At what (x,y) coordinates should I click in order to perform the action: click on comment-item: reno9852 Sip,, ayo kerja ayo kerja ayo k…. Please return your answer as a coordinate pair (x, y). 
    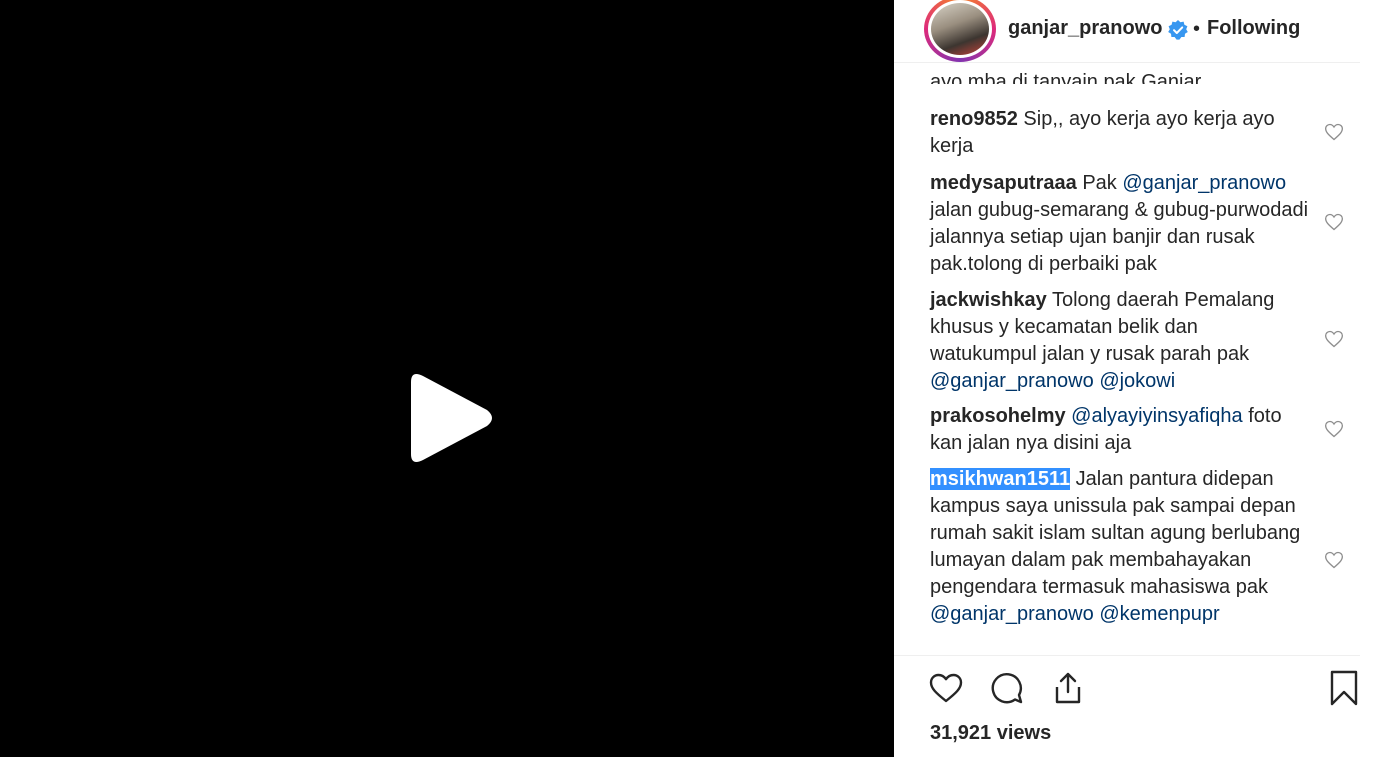
    Looking at the image, I should click on (1120, 133).